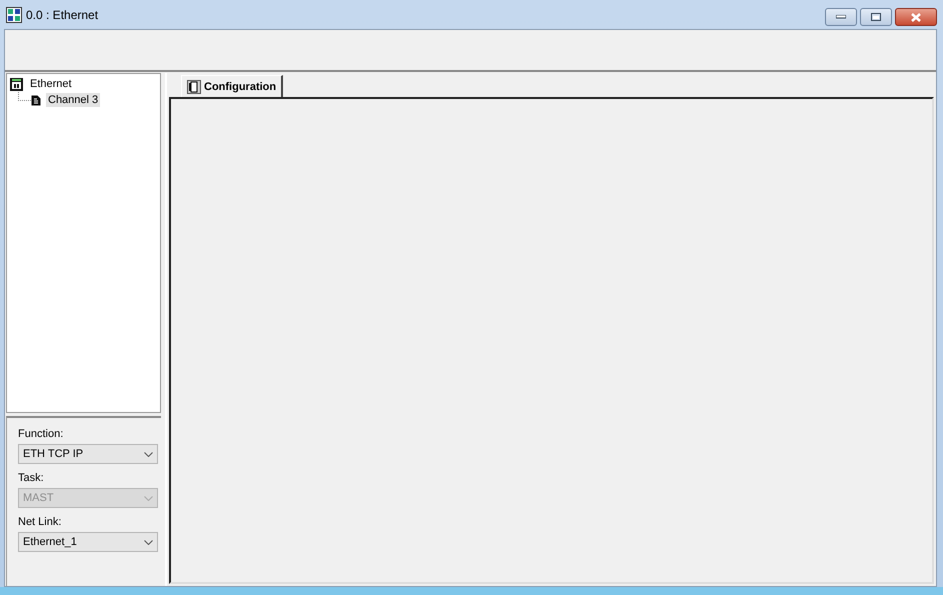  I want to click on tree-connector-icon, so click(24, 96).